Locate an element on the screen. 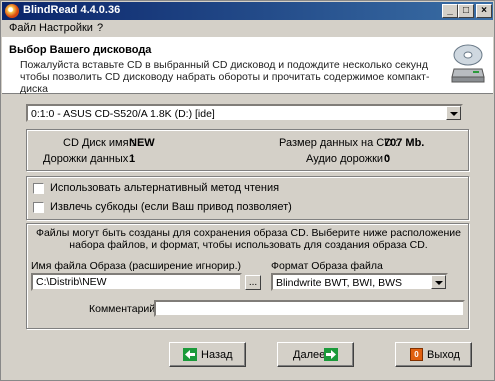 The width and height of the screenshot is (495, 381). arrow-left-icon is located at coordinates (190, 354).